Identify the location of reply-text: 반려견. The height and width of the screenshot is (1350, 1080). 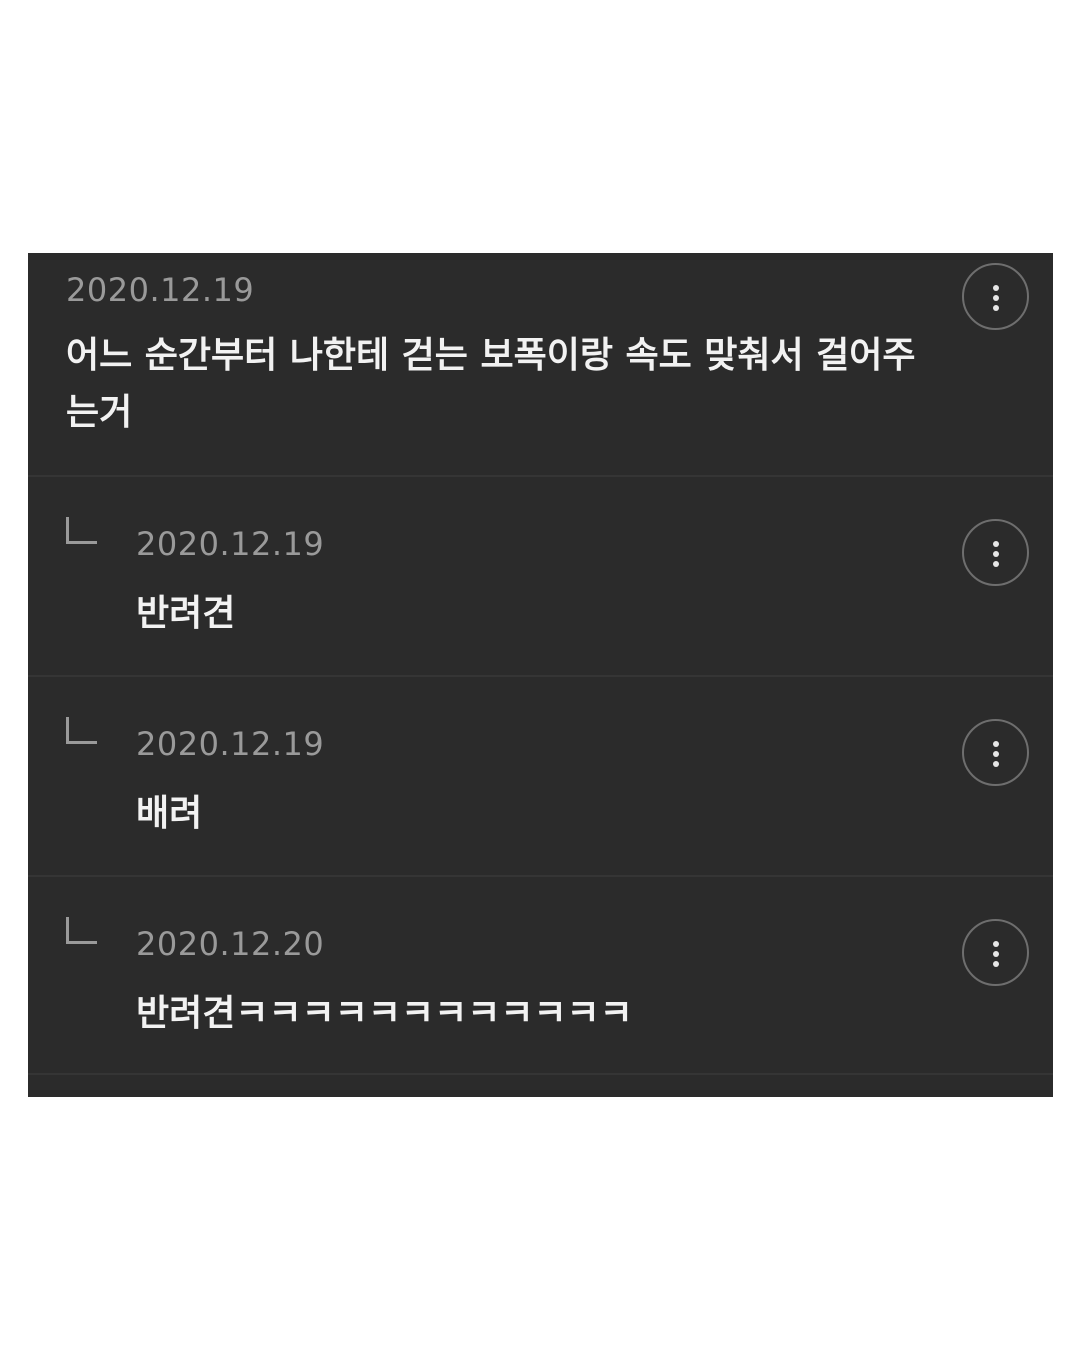
(186, 613).